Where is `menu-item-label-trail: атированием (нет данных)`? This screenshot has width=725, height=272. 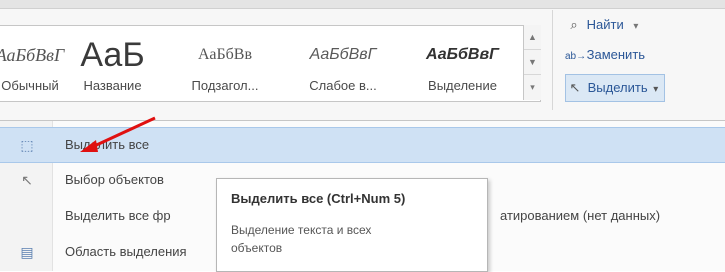 menu-item-label-trail: атированием (нет данных) is located at coordinates (580, 215).